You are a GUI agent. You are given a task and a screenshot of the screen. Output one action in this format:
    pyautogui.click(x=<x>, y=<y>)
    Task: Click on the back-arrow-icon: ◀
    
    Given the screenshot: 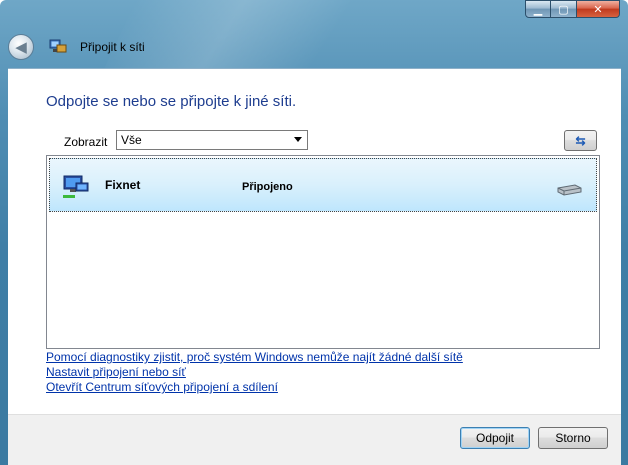 What is the action you would take?
    pyautogui.click(x=21, y=47)
    